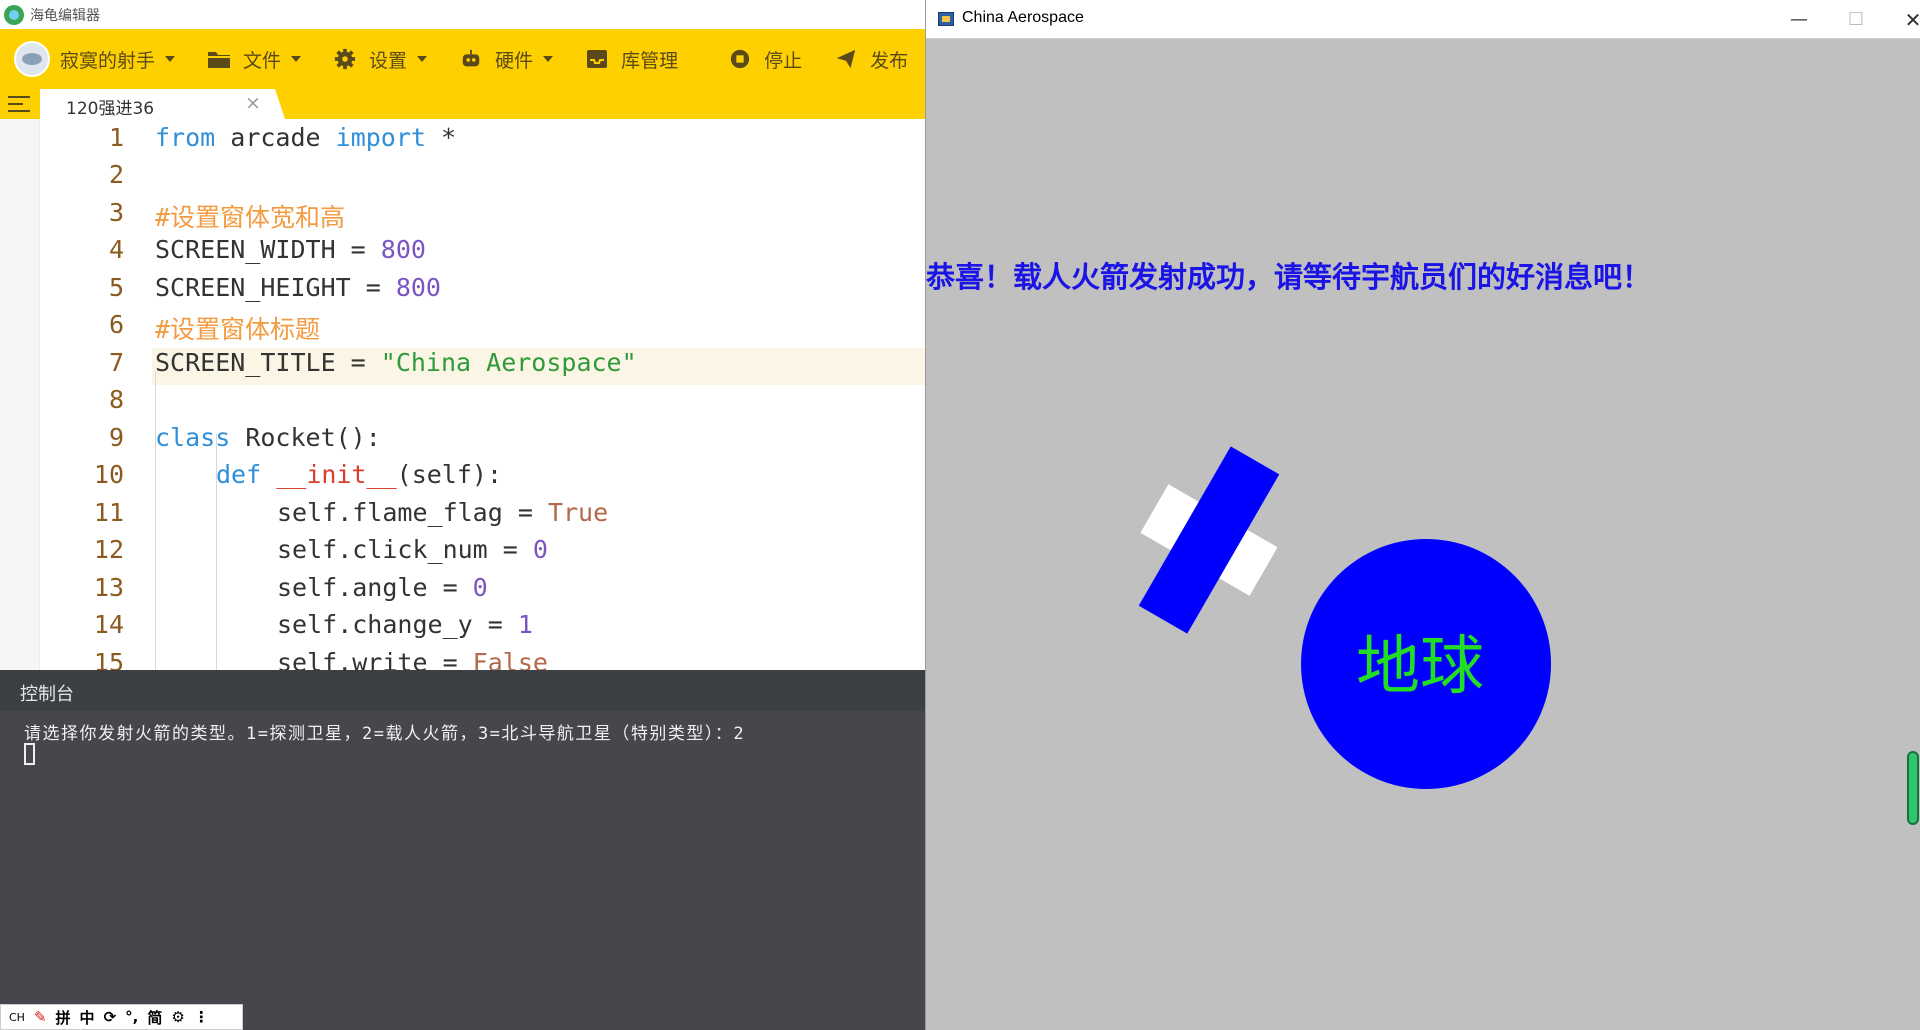  Describe the element at coordinates (32, 59) in the screenshot. I see `avatar` at that location.